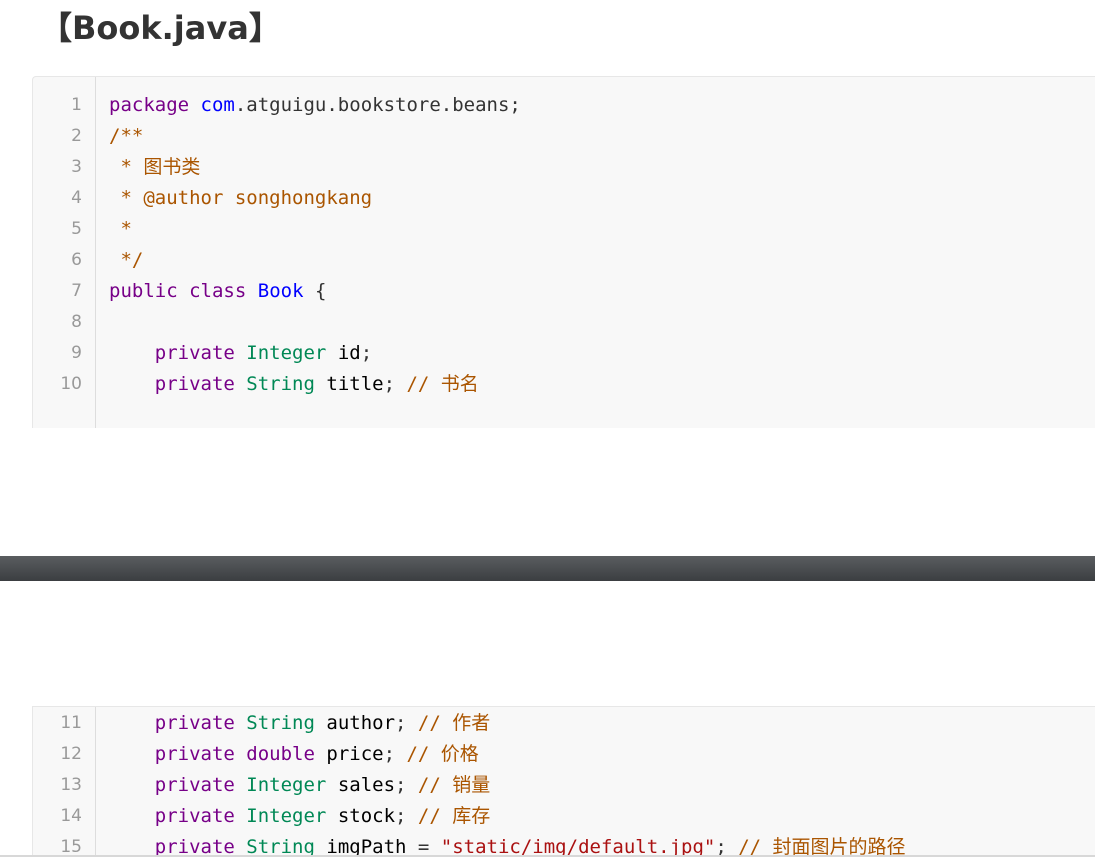  I want to click on code-token: author, so click(361, 723).